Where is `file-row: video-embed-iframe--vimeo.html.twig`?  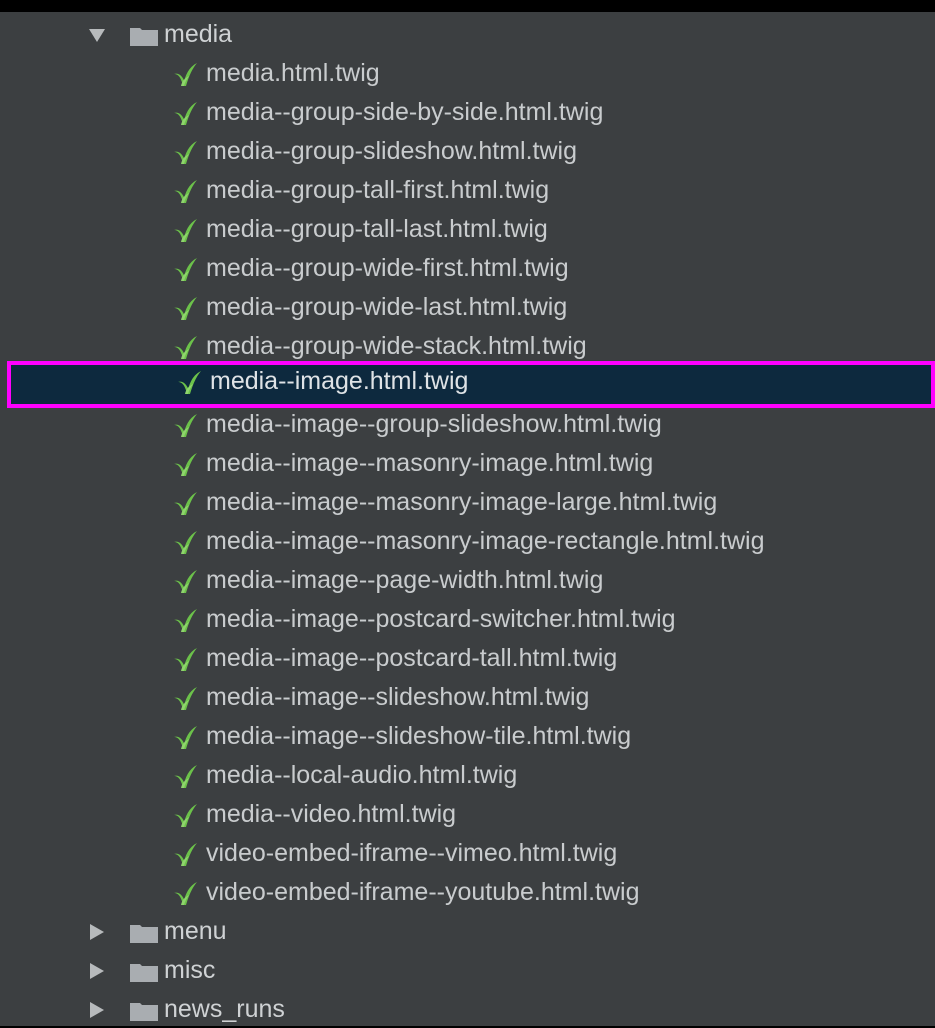
file-row: video-embed-iframe--vimeo.html.twig is located at coordinates (467, 852).